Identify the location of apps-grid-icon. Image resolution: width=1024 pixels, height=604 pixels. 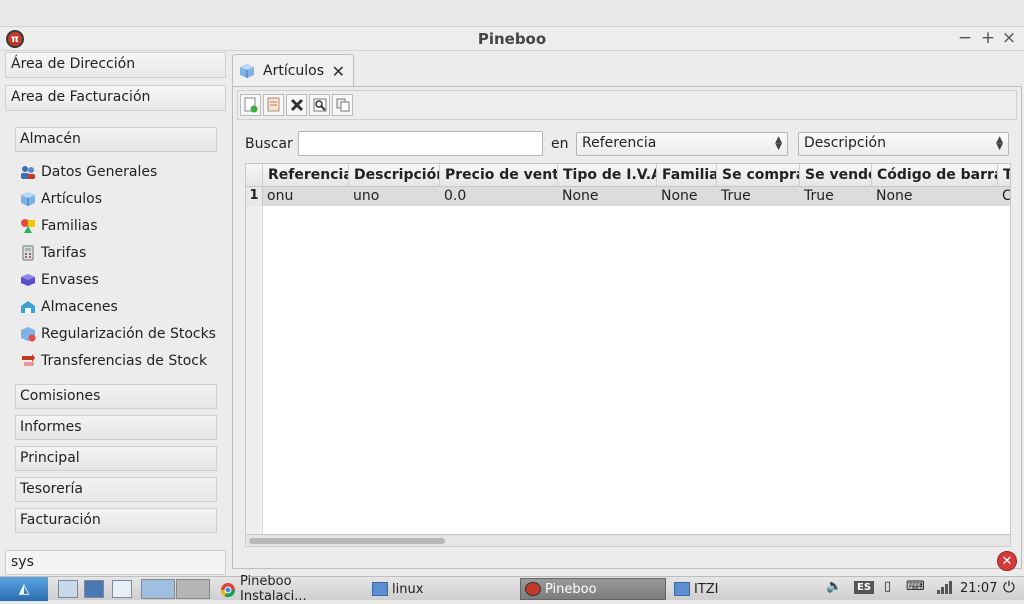
(94, 589).